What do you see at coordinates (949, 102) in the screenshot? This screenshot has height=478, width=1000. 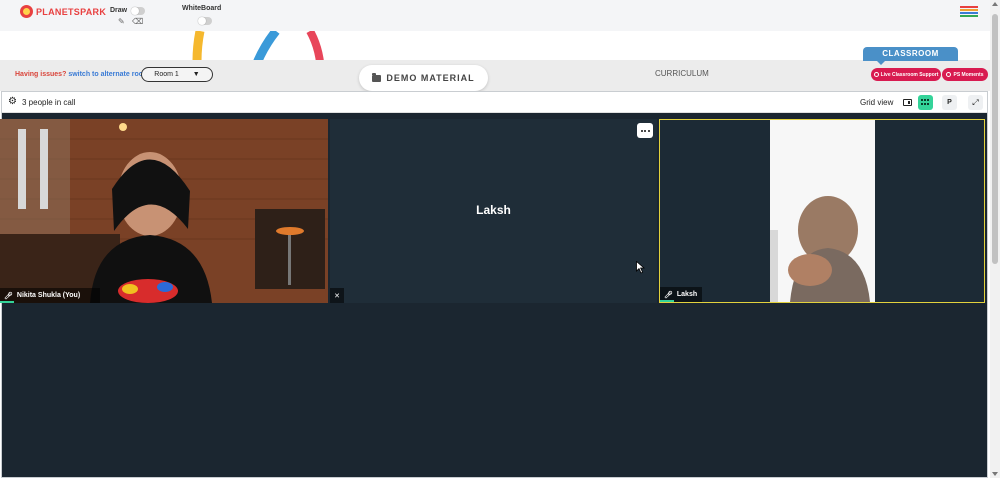 I see `presenter-button: P` at bounding box center [949, 102].